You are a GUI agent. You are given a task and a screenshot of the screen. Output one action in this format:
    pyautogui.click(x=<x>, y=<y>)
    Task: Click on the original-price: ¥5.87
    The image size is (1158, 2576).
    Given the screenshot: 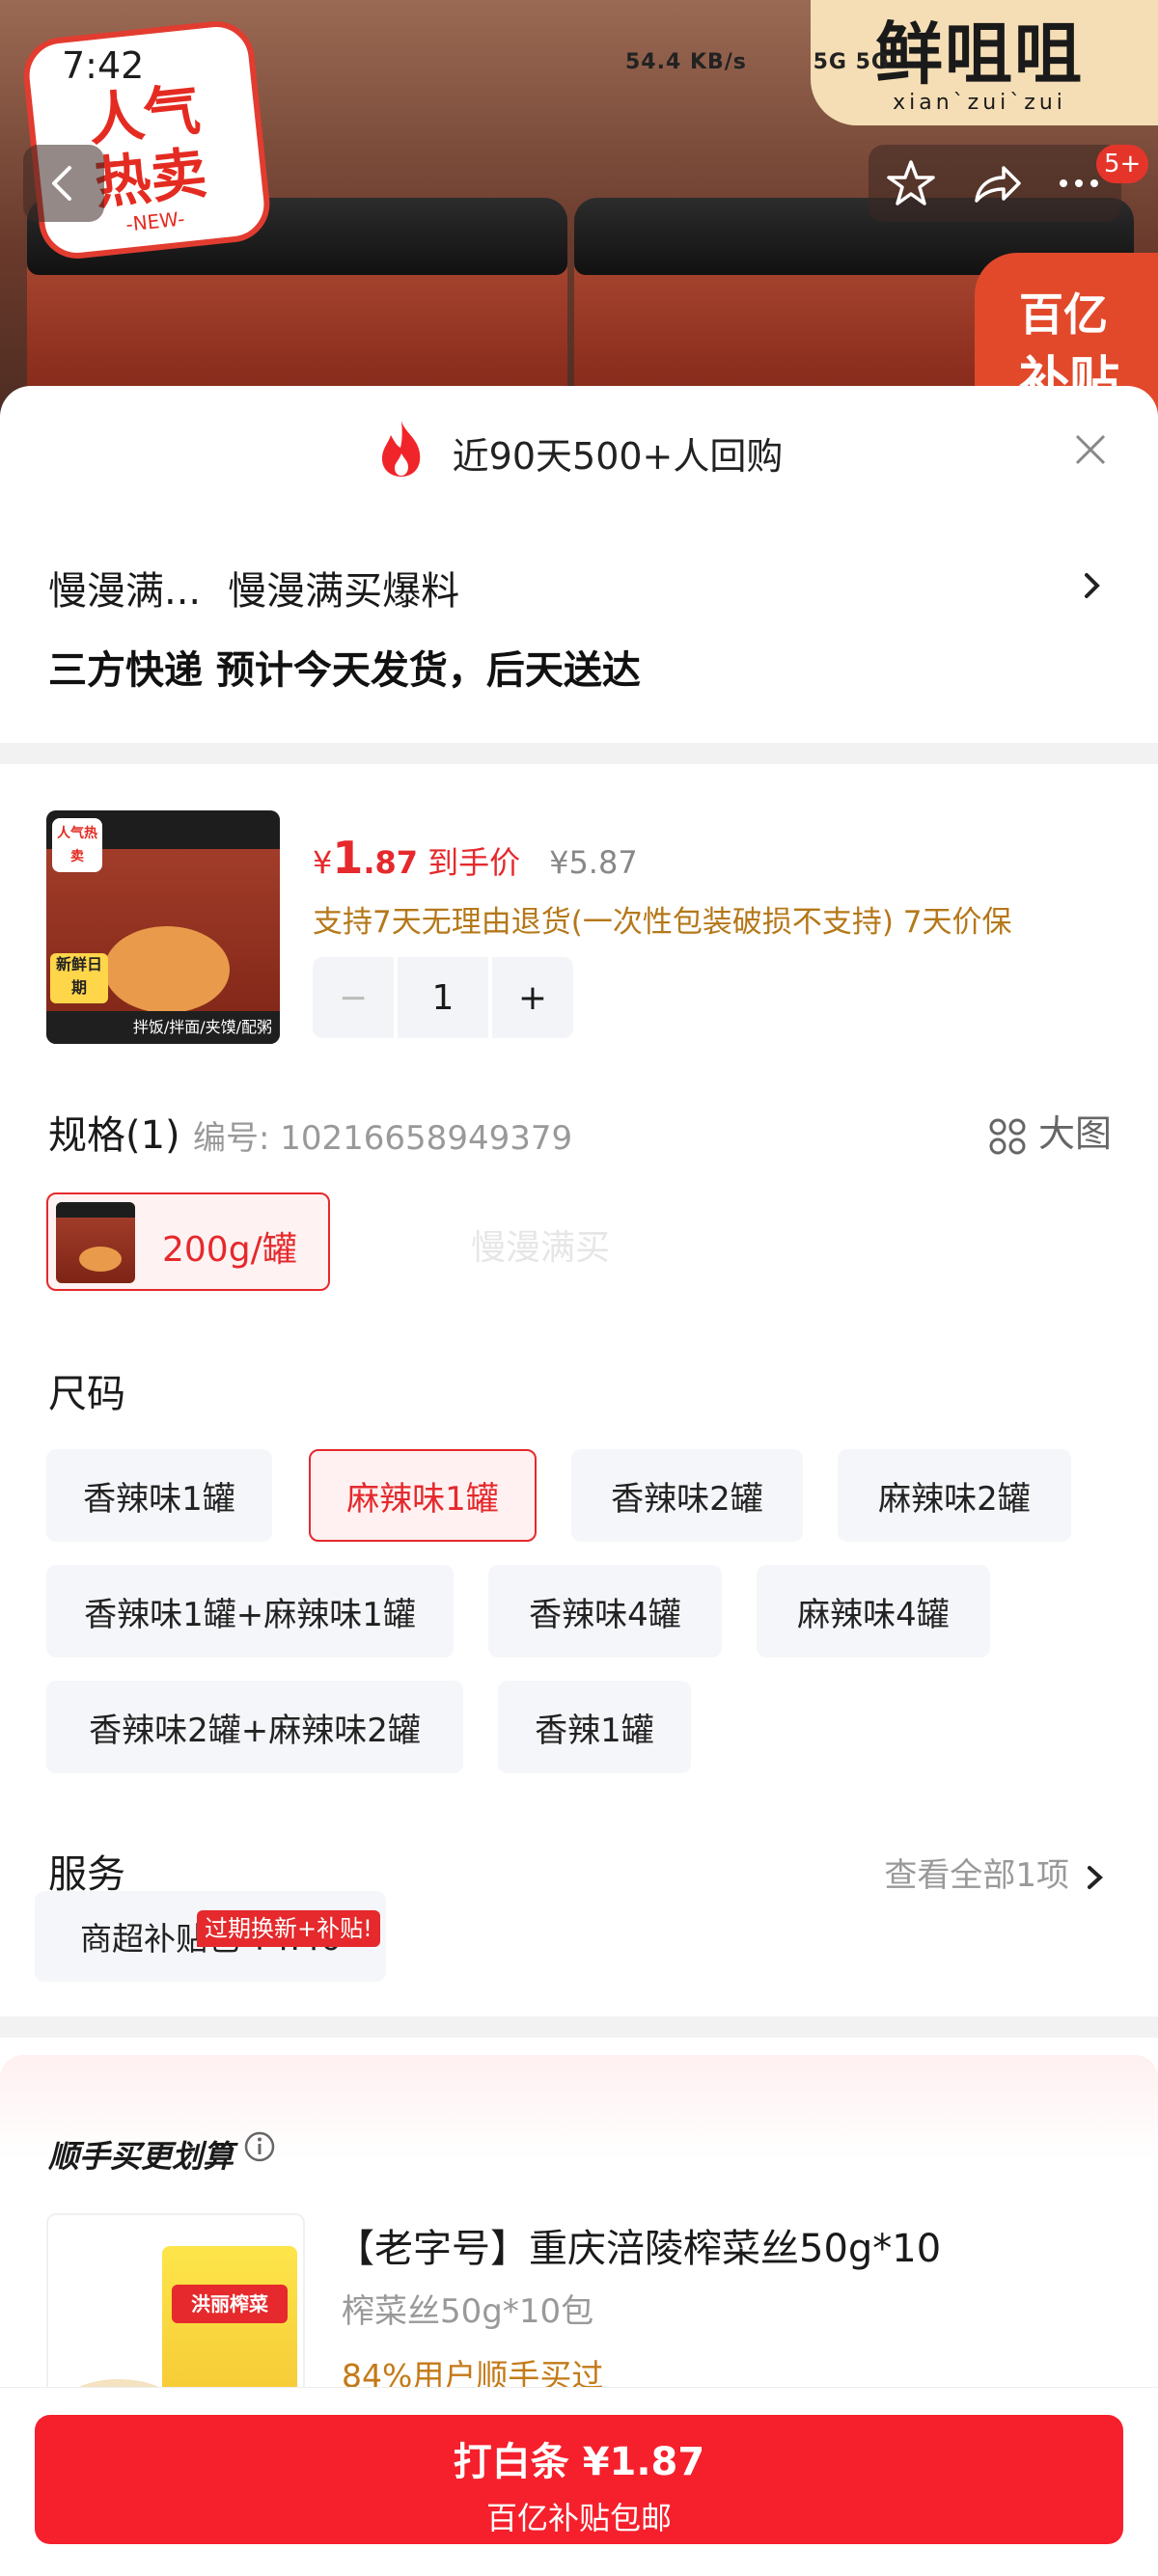 What is the action you would take?
    pyautogui.click(x=593, y=862)
    